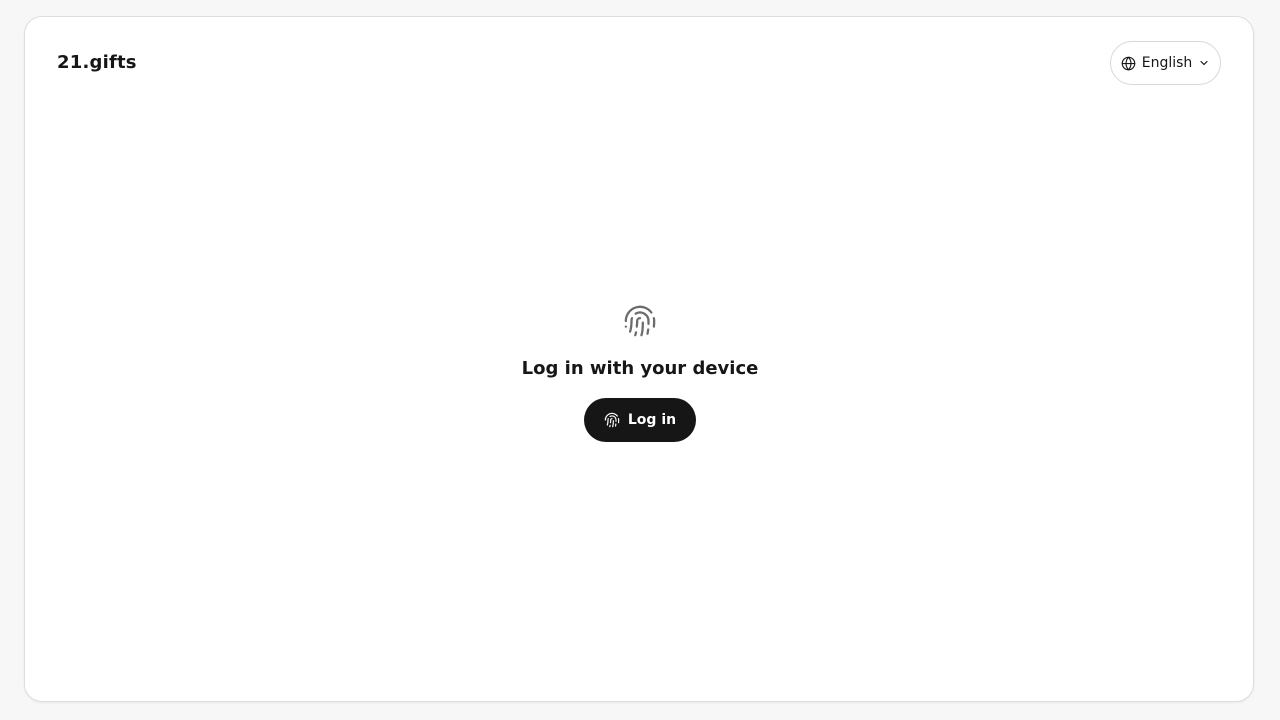  I want to click on globe-icon, so click(1128, 63).